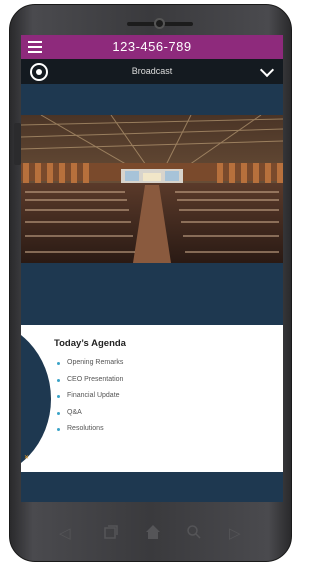  What do you see at coordinates (90, 417) in the screenshot?
I see `agenda-item: Q&A` at bounding box center [90, 417].